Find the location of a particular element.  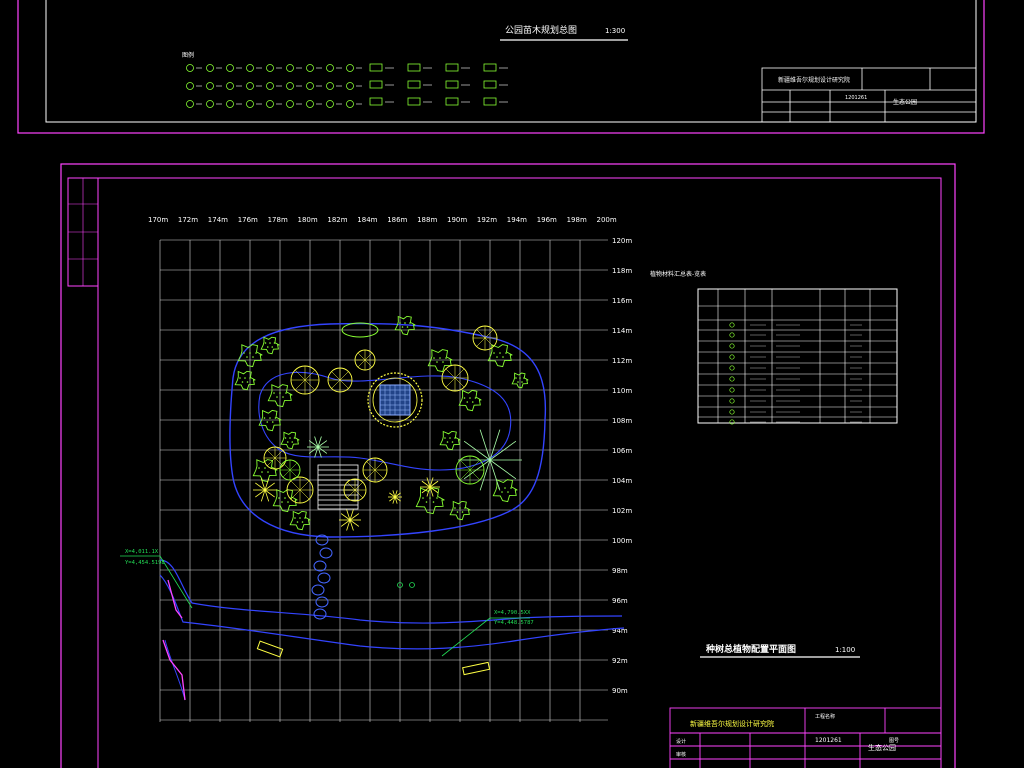

bench-left is located at coordinates (270, 649).